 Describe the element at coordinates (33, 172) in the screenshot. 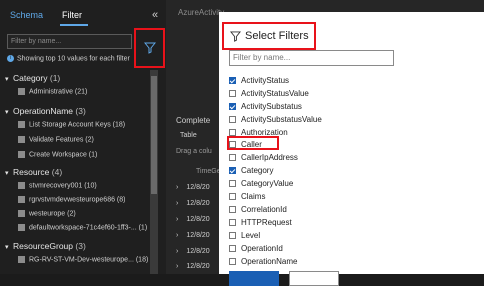

I see `filter-group-resource: ▾ Resource (4)` at that location.